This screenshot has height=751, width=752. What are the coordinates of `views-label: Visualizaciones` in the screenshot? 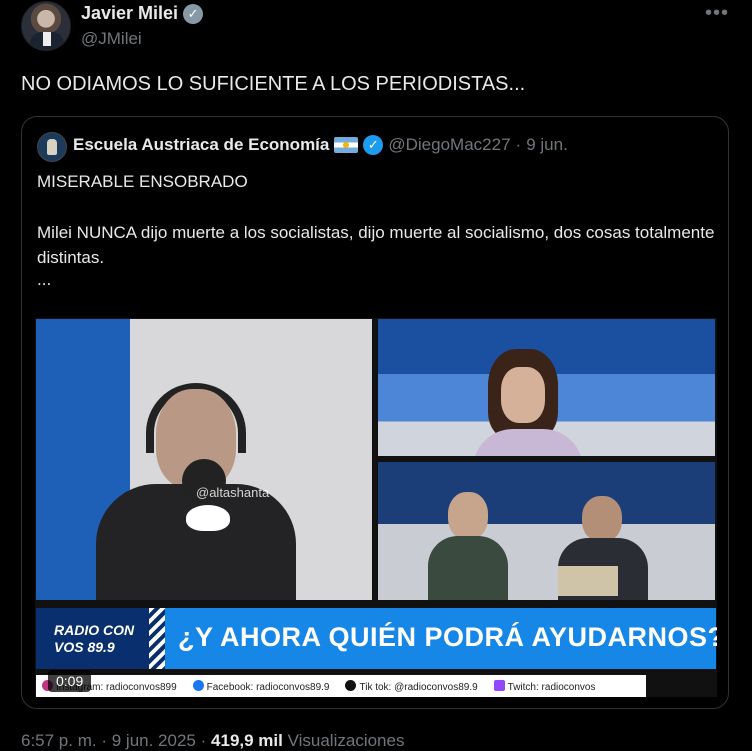 It's located at (346, 740).